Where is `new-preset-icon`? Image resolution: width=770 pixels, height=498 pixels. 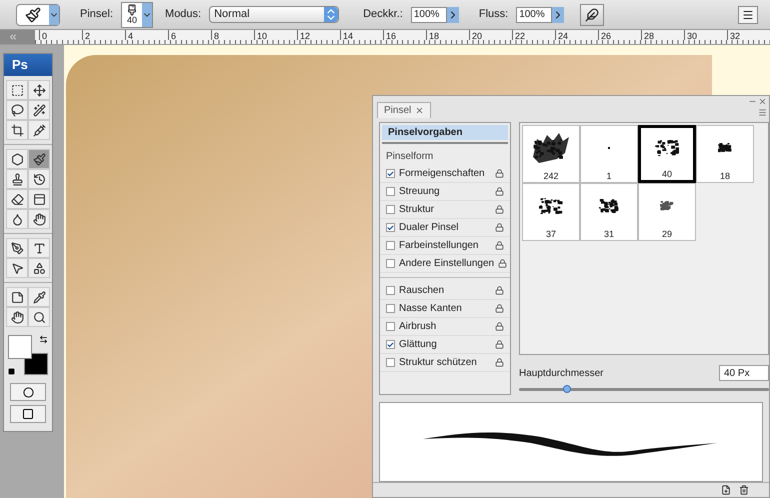
new-preset-icon is located at coordinates (726, 490).